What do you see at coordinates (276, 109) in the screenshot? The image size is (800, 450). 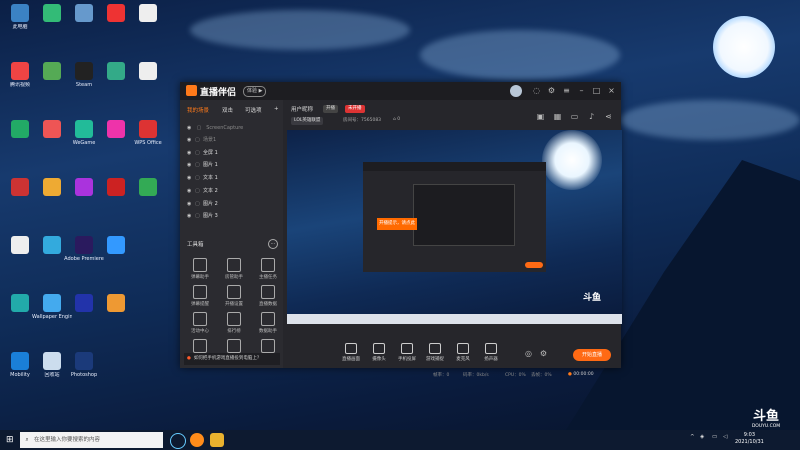 I see `add-scene-icon: +` at bounding box center [276, 109].